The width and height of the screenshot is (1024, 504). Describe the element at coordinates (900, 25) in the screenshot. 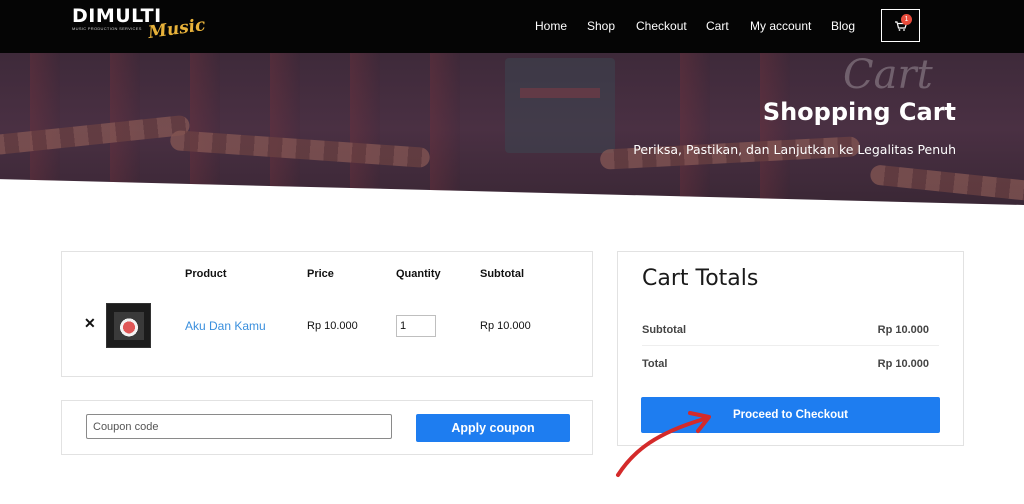

I see `header-cart-button: 1` at that location.